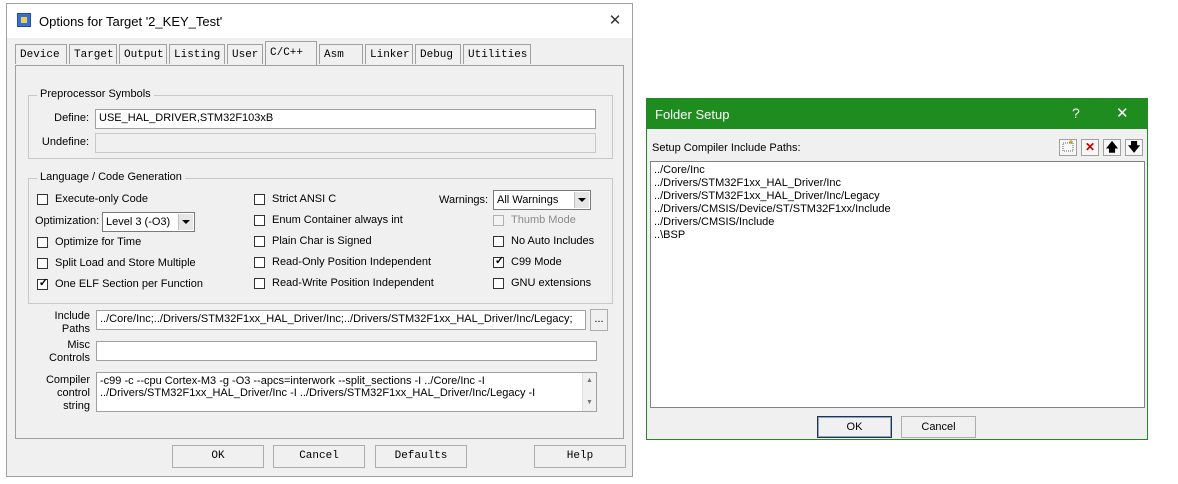 Image resolution: width=1178 pixels, height=484 pixels. What do you see at coordinates (854, 427) in the screenshot?
I see `folder-ok-button: OK` at bounding box center [854, 427].